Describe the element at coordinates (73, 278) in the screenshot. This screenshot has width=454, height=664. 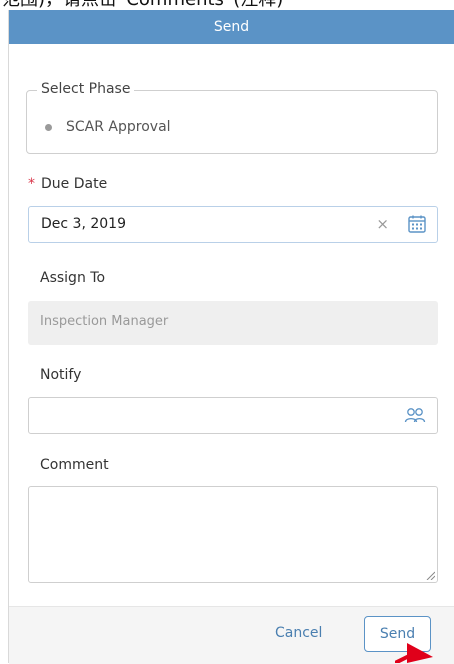
I see `assign-to-label: Assign To` at that location.